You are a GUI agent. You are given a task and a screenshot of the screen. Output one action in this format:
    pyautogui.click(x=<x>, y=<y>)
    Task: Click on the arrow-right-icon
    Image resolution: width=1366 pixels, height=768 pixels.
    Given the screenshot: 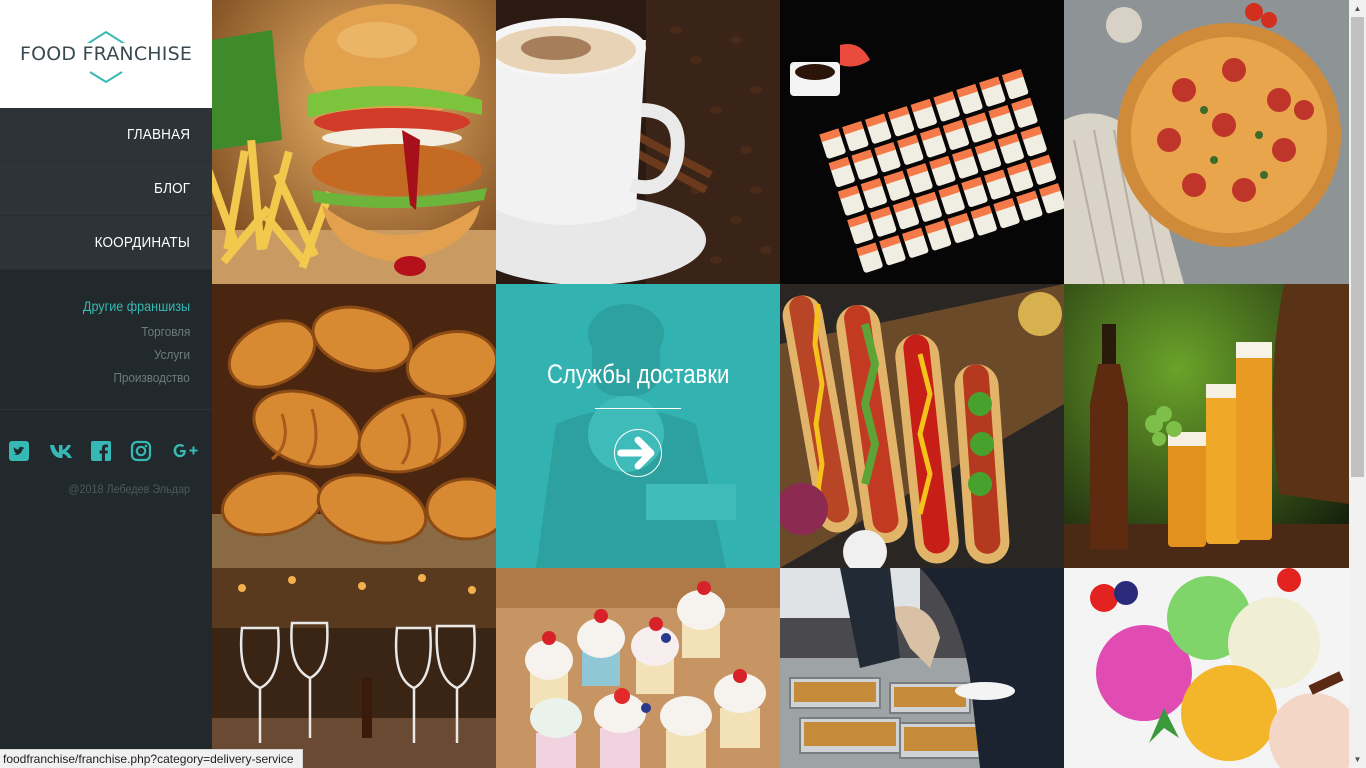 What is the action you would take?
    pyautogui.click(x=638, y=453)
    